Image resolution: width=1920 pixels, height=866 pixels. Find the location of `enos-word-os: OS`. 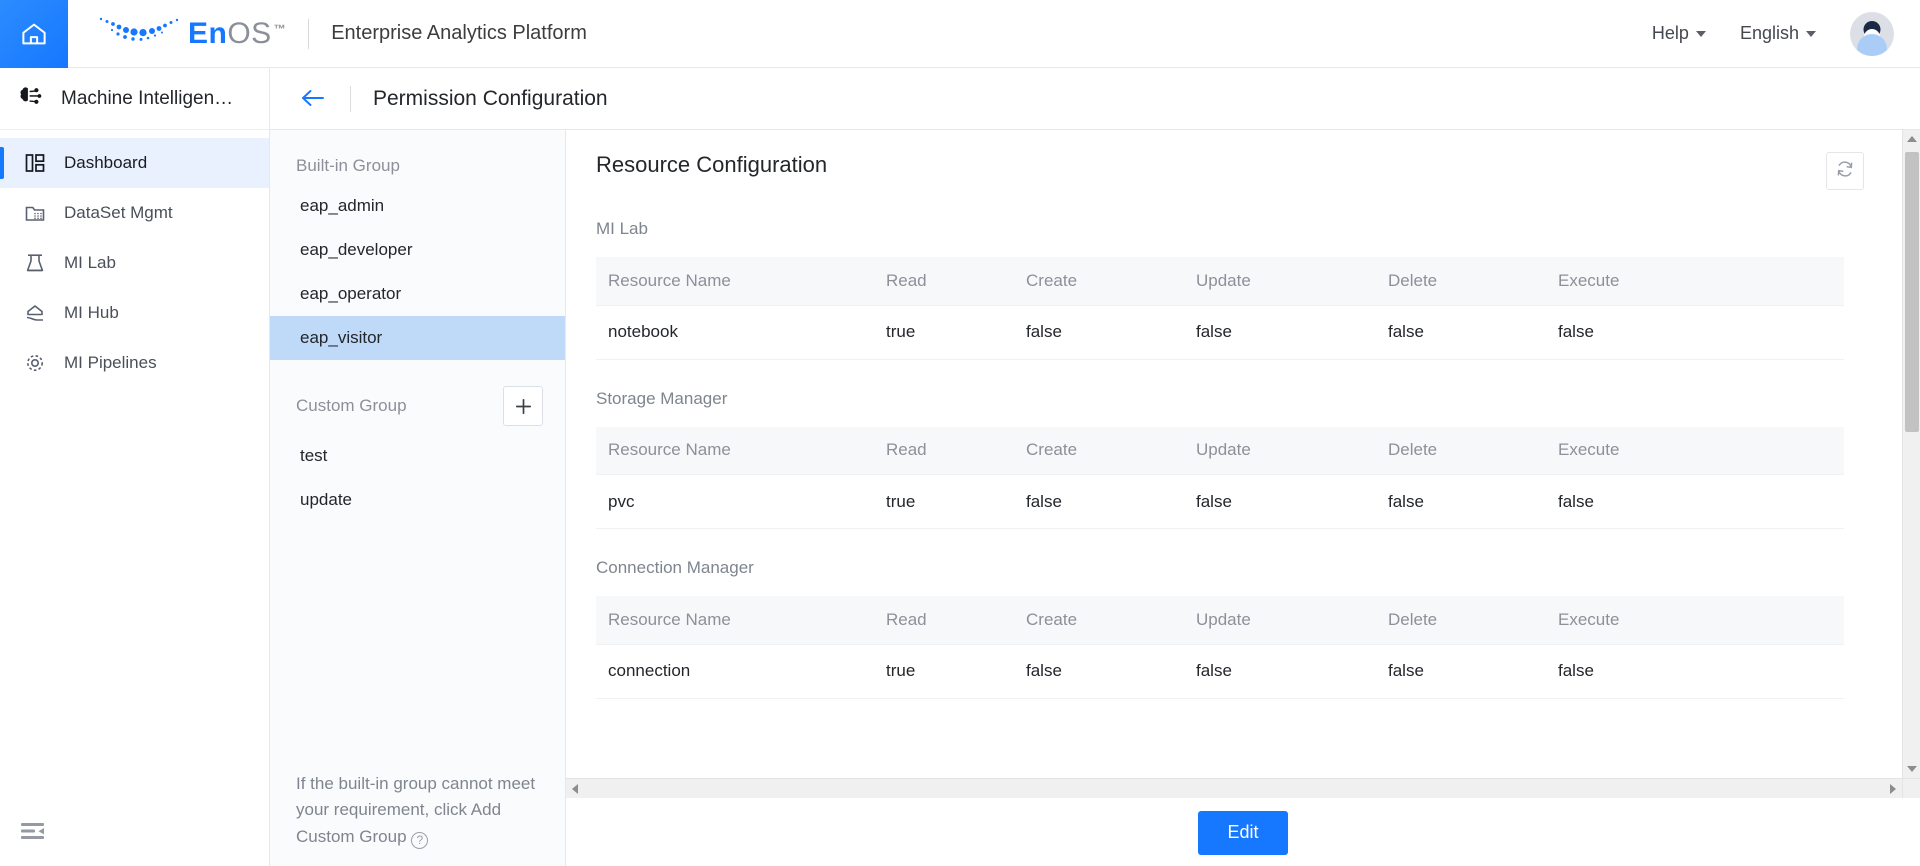

enos-word-os: OS is located at coordinates (249, 33).